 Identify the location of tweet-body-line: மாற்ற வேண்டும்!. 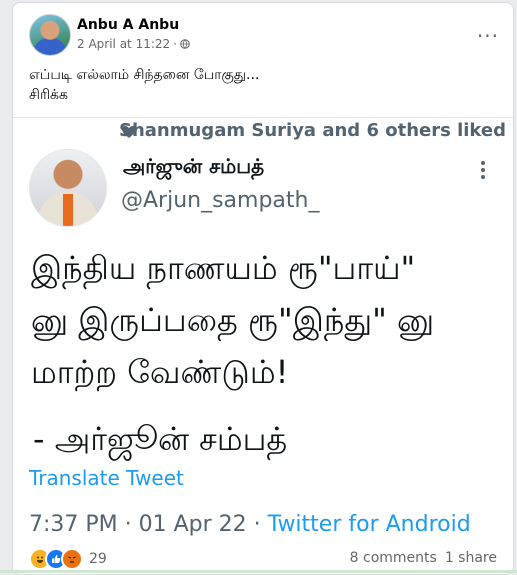
(232, 372).